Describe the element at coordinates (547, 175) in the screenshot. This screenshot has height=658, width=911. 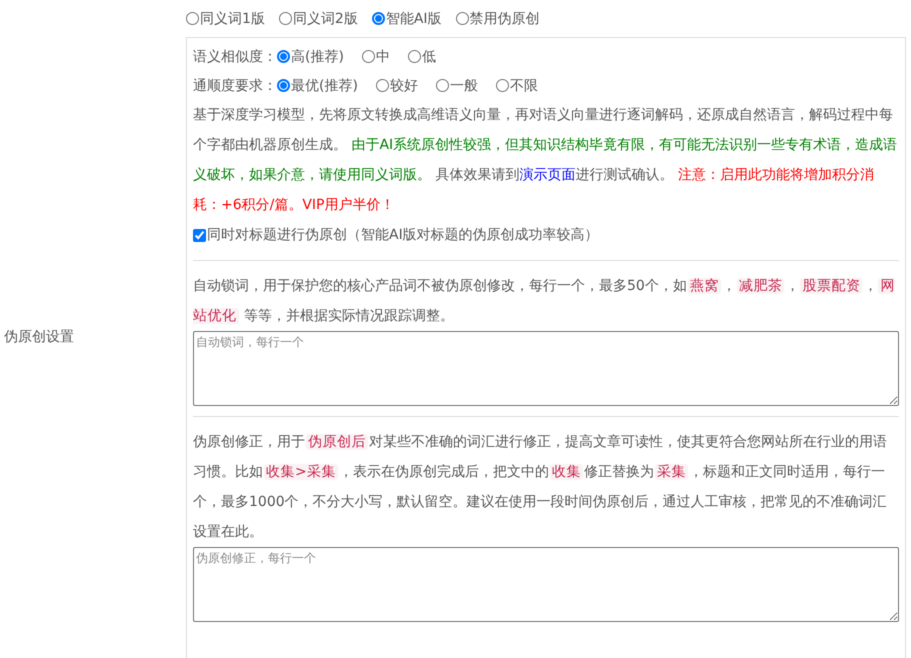
I see `demo-page-link: 演示页面` at that location.